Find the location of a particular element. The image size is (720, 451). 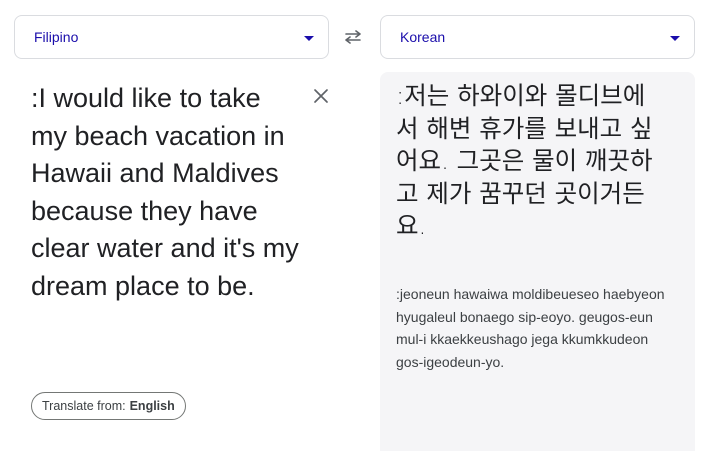

source-language-label: Filipino is located at coordinates (56, 37).